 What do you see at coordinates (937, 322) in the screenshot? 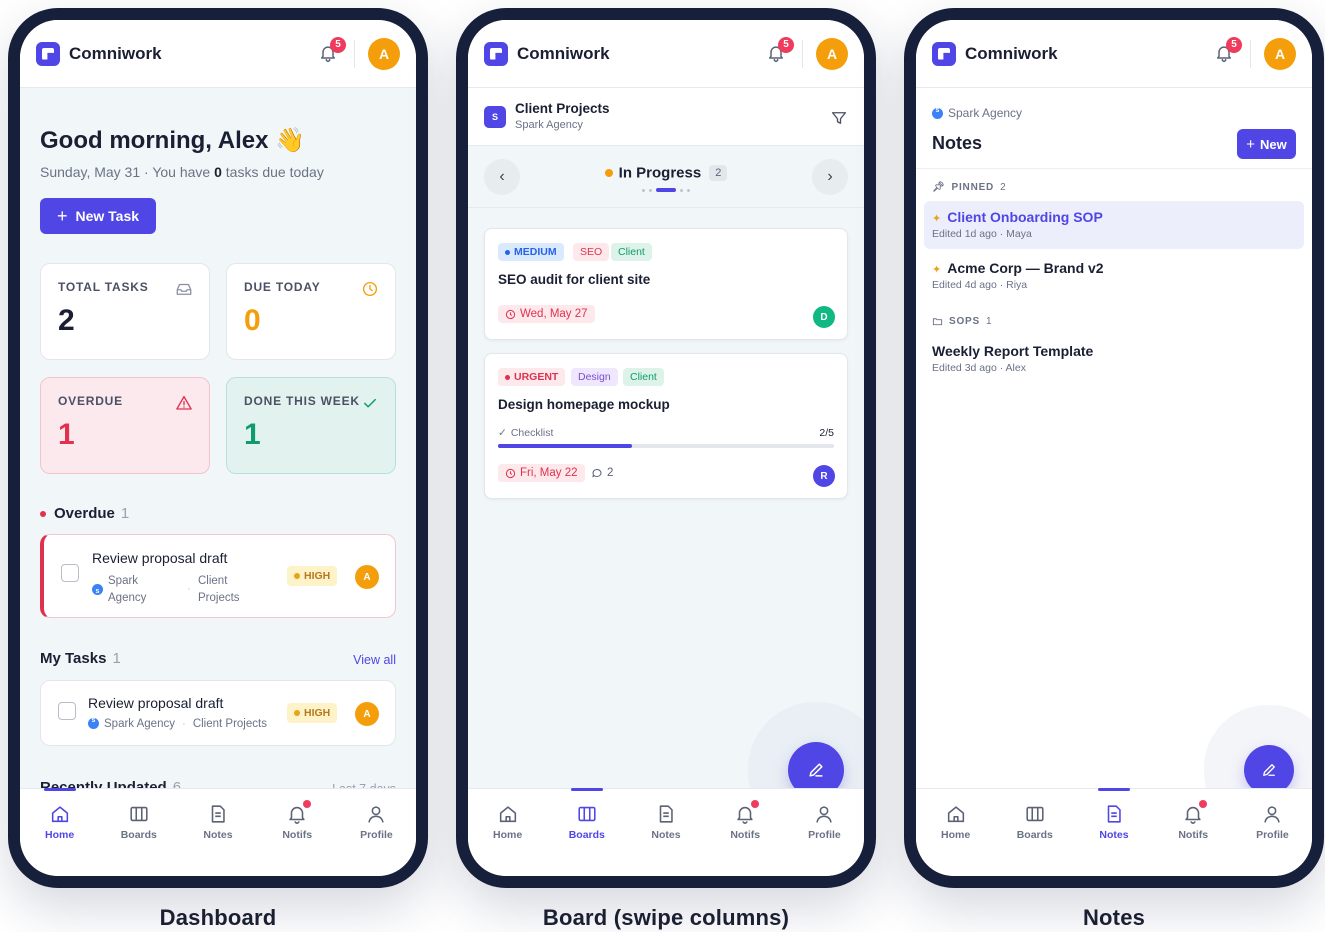
I see `folder-icon` at bounding box center [937, 322].